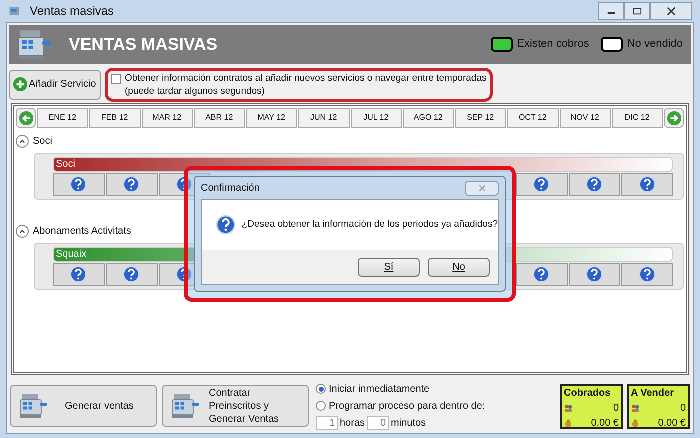 The height and width of the screenshot is (438, 700). What do you see at coordinates (353, 423) in the screenshot?
I see `unit-label: horas` at bounding box center [353, 423].